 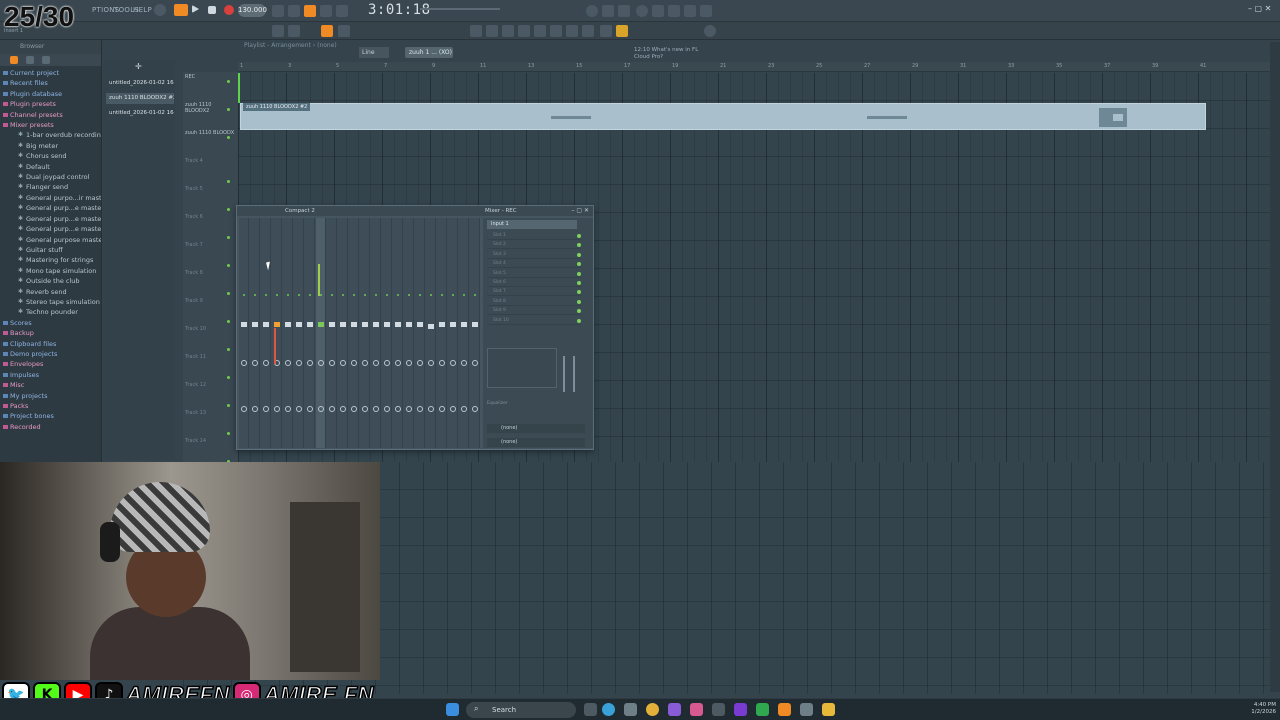 I want to click on clock-icon, so click(x=592, y=11).